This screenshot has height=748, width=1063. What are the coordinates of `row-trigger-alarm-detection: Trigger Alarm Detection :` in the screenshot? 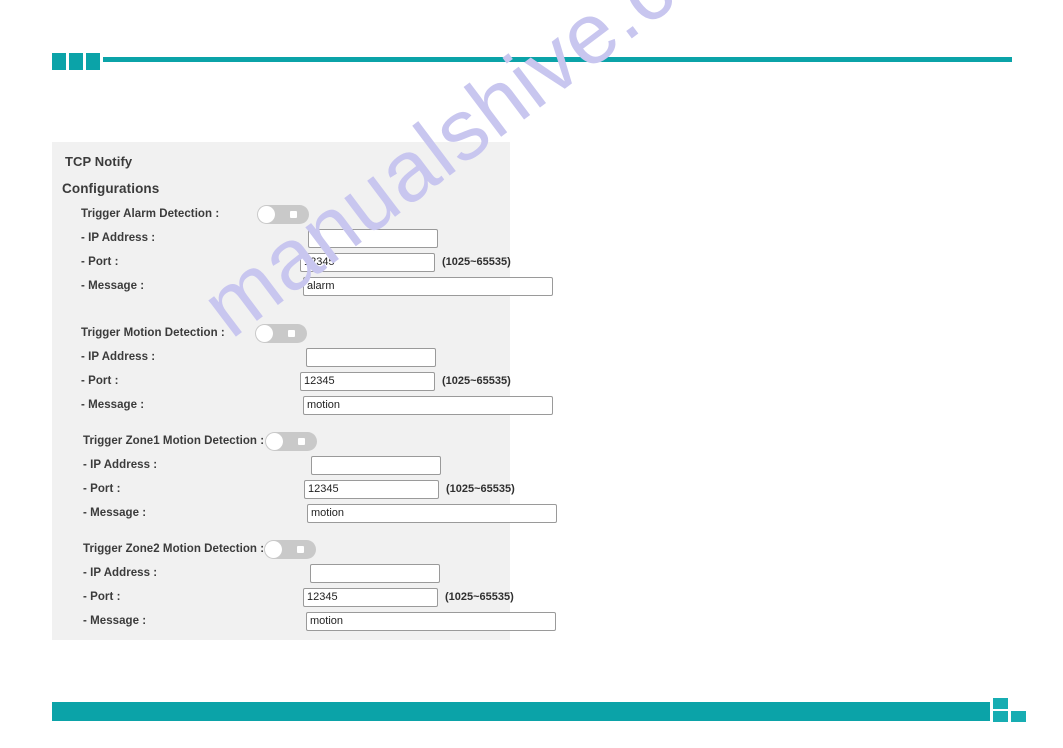 It's located at (281, 217).